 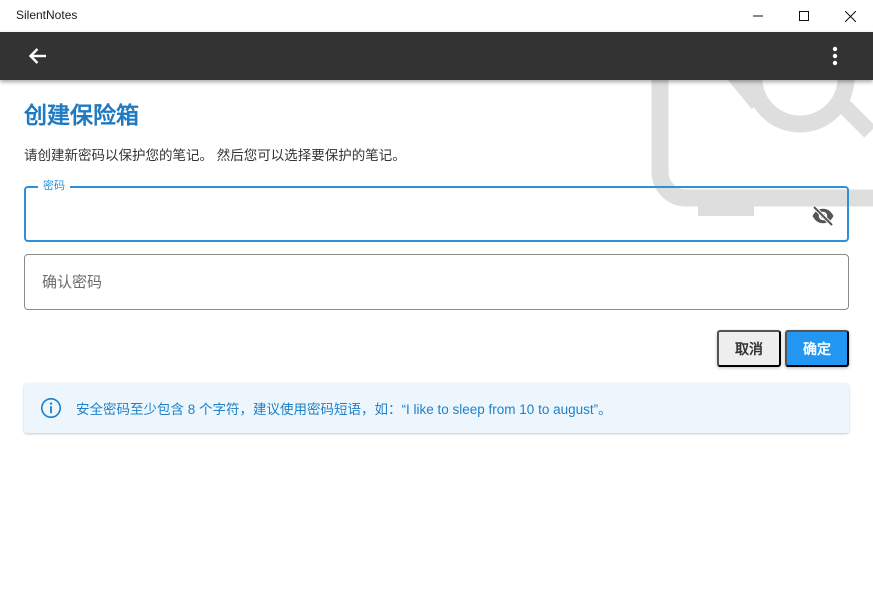 What do you see at coordinates (817, 348) in the screenshot?
I see `ok-button: 确定` at bounding box center [817, 348].